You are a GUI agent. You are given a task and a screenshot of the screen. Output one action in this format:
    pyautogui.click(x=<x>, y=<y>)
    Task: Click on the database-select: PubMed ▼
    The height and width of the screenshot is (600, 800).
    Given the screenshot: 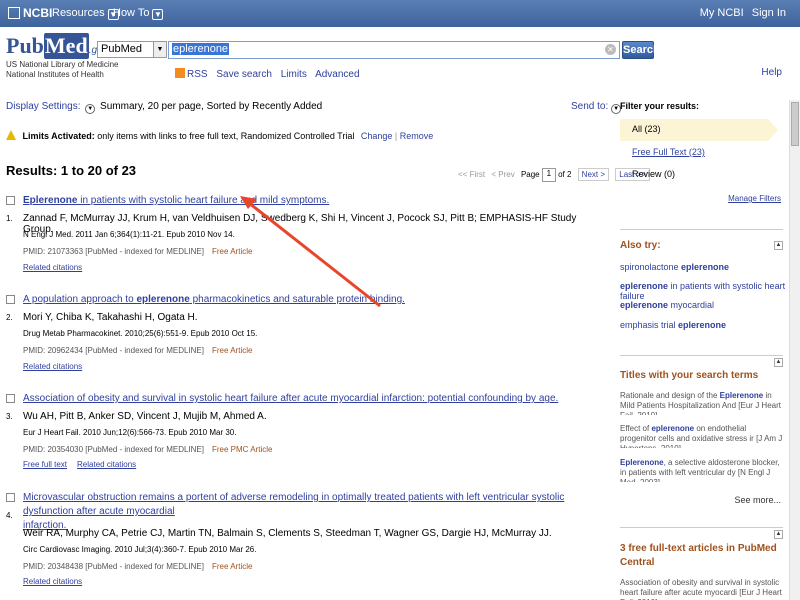 What is the action you would take?
    pyautogui.click(x=132, y=49)
    